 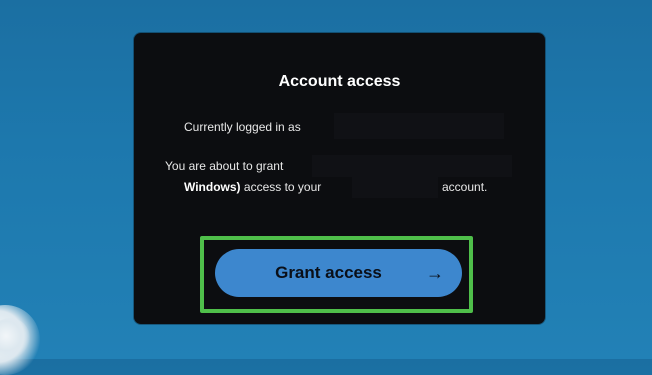 What do you see at coordinates (328, 272) in the screenshot?
I see `grant-access-label: Grant access` at bounding box center [328, 272].